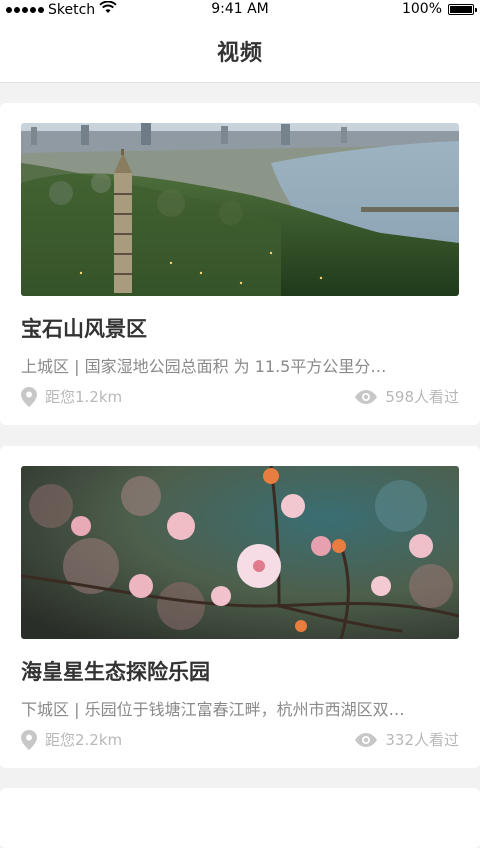 This screenshot has height=848, width=480. I want to click on distance-info: 距您2.2km, so click(71, 739).